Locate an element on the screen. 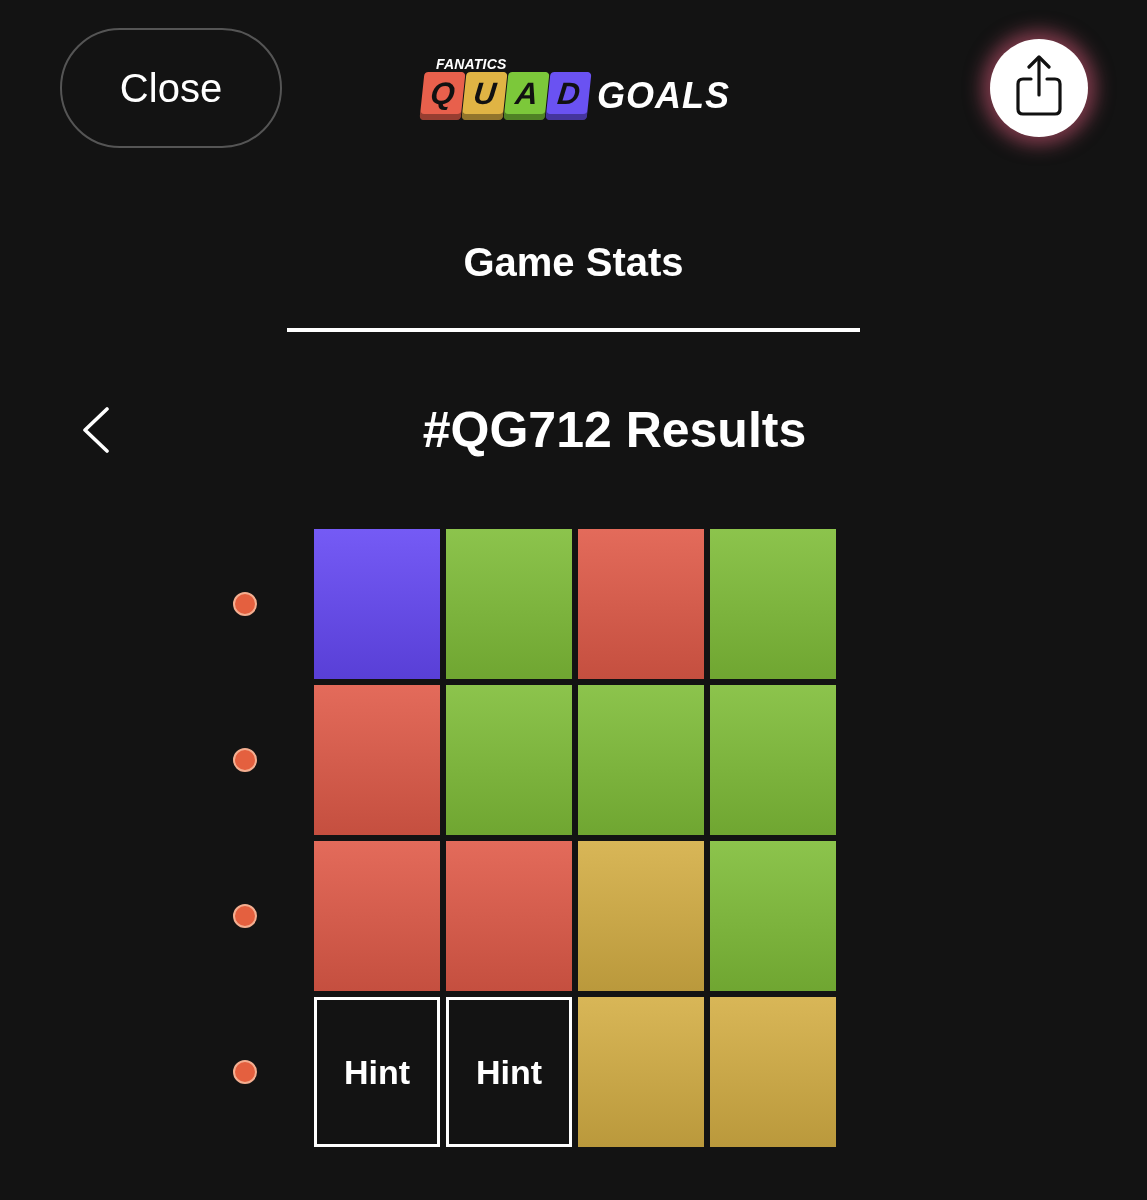 Image resolution: width=1147 pixels, height=1200 pixels. logo-word-text: GOALS is located at coordinates (663, 96).